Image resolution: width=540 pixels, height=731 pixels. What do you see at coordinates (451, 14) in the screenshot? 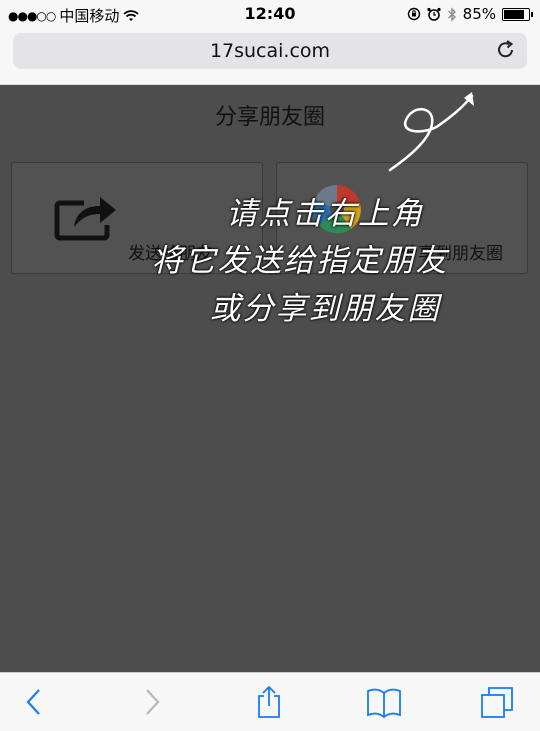
I see `bluetooth-icon` at bounding box center [451, 14].